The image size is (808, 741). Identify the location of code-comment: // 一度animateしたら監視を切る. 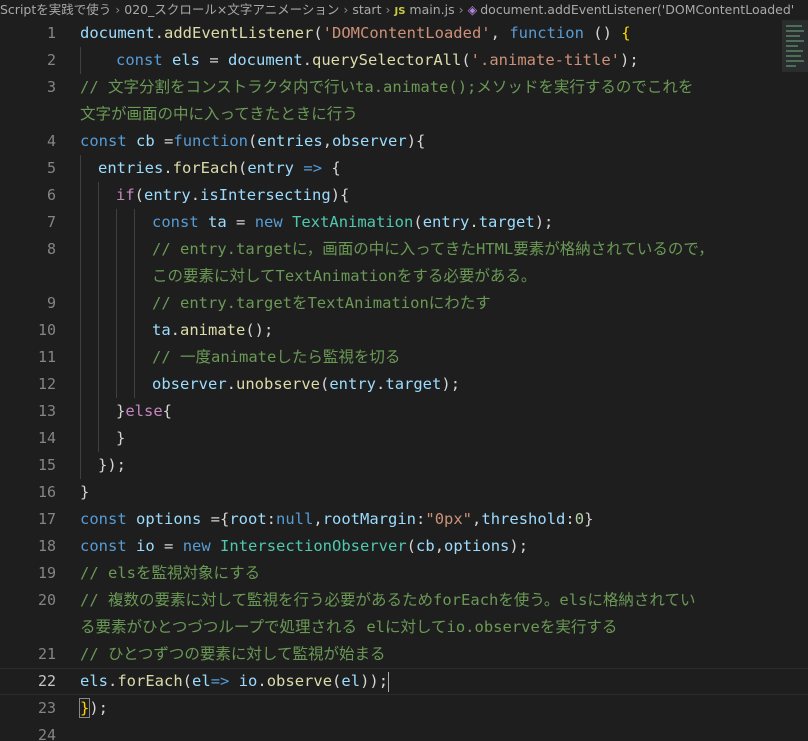
(276, 357).